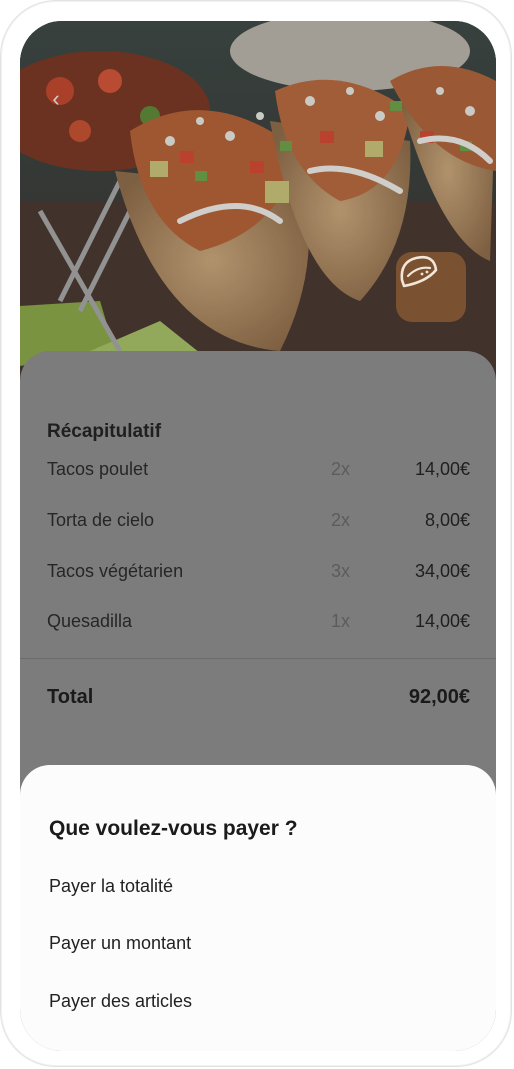 Image resolution: width=514 pixels, height=1069 pixels. What do you see at coordinates (111, 886) in the screenshot?
I see `pay-full-option: Payer la totalité` at bounding box center [111, 886].